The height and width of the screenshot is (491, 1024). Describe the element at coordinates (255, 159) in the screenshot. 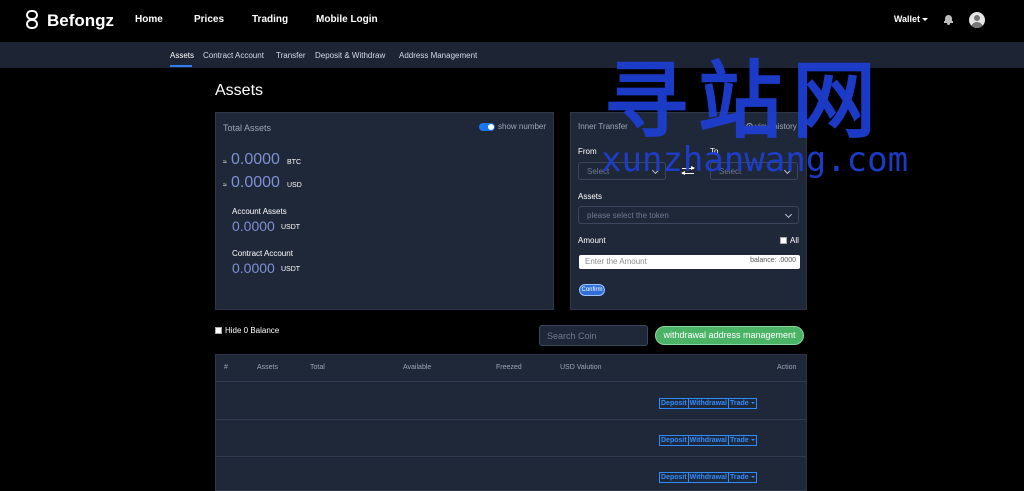

I see `btc-total-value: 0.0000` at that location.